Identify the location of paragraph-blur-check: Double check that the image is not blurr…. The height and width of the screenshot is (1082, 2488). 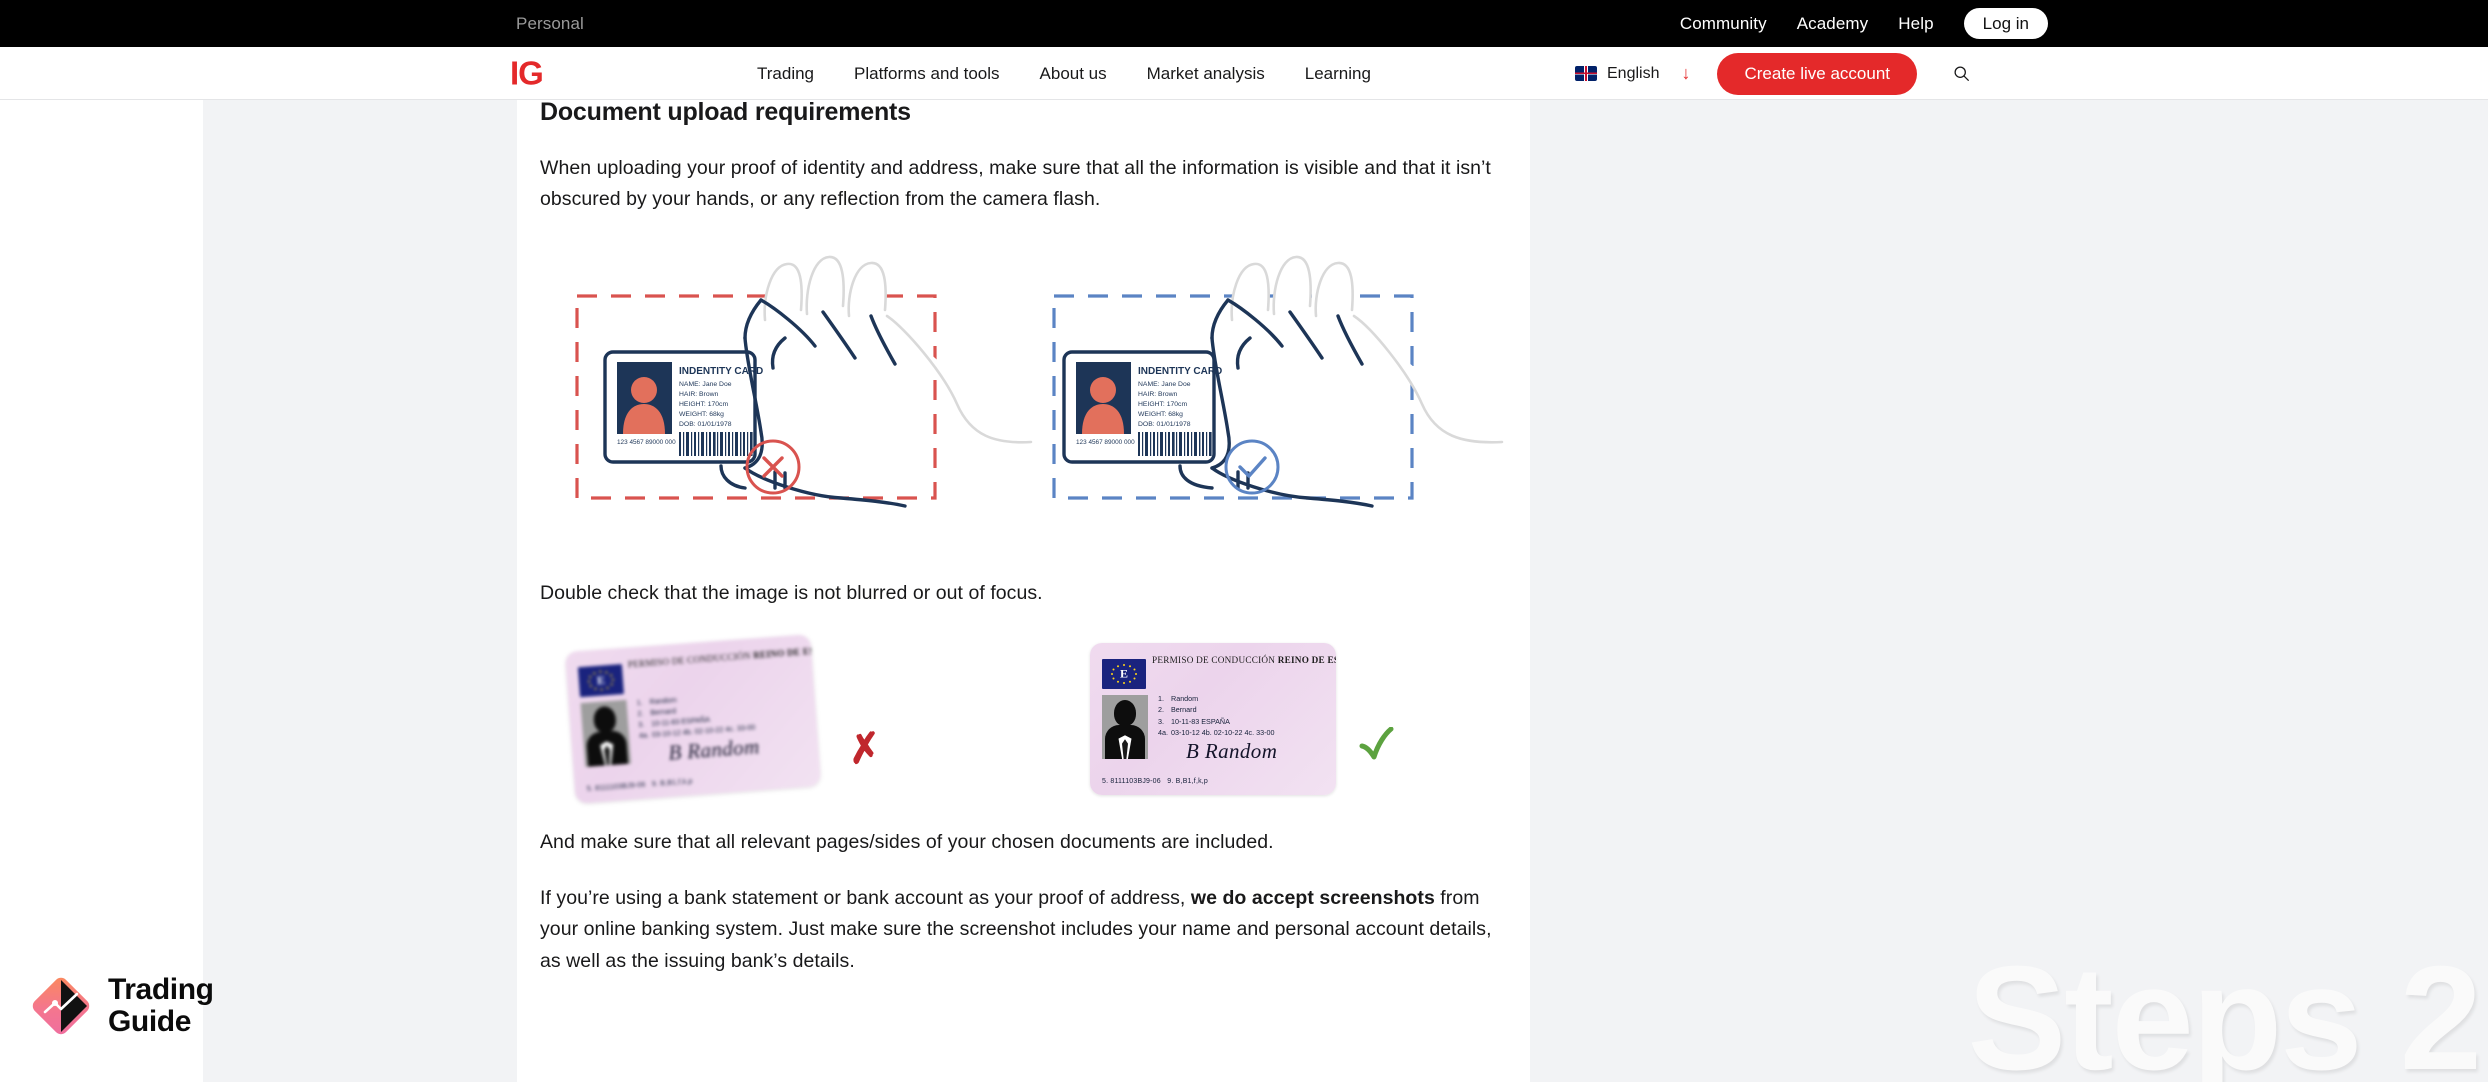
(791, 592).